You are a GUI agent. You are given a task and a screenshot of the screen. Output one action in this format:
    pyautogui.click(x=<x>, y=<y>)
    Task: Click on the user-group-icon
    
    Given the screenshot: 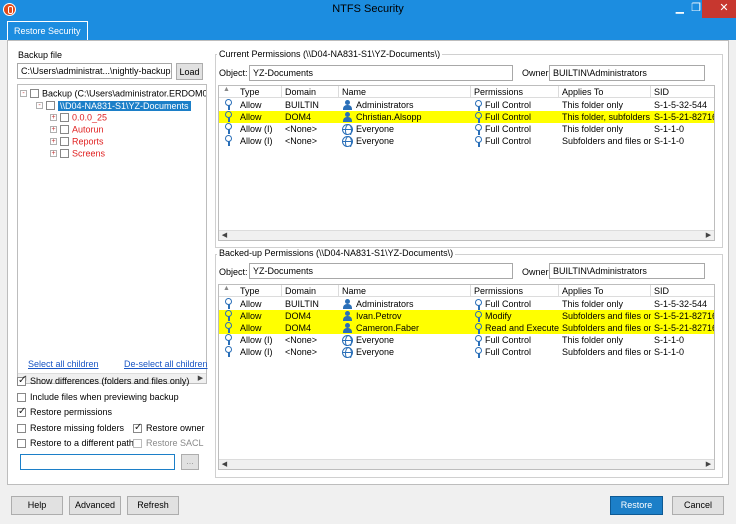 What is the action you would take?
    pyautogui.click(x=347, y=105)
    